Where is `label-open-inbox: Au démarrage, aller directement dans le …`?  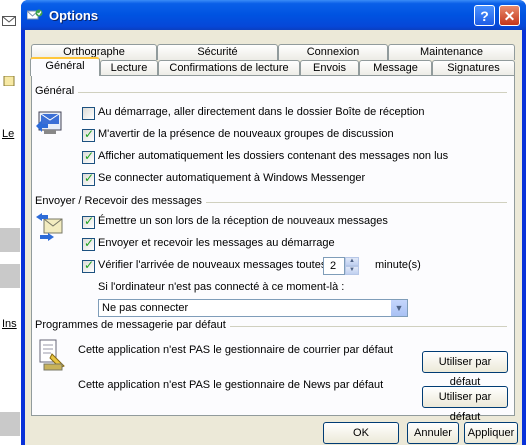
label-open-inbox: Au démarrage, aller directement dans le … is located at coordinates (261, 112).